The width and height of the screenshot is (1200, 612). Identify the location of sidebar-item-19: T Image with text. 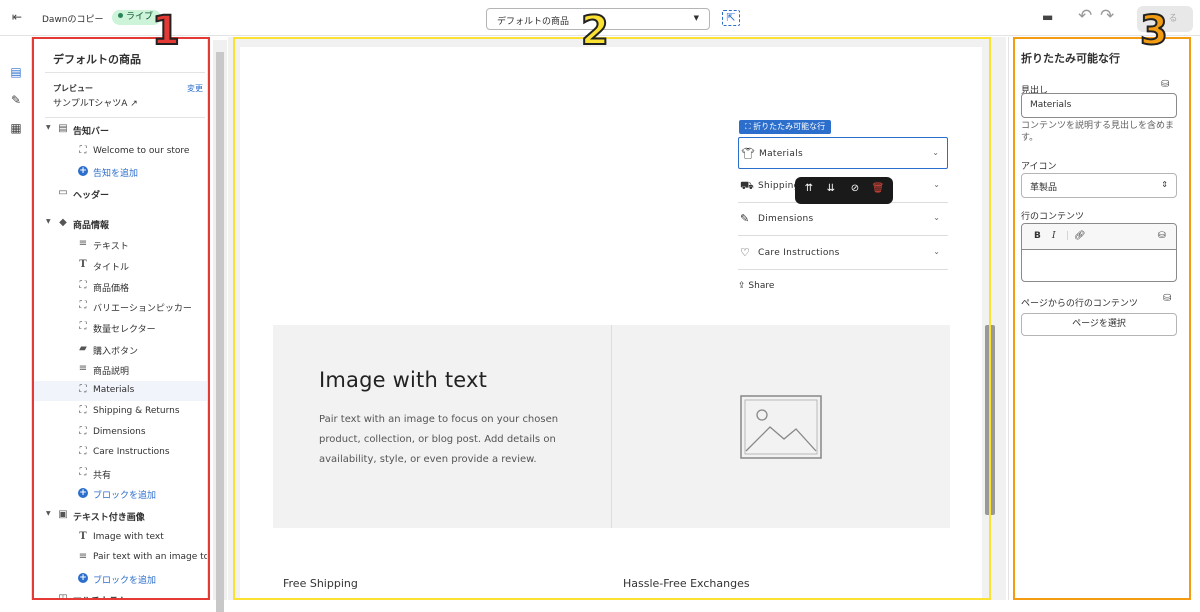
(120, 538).